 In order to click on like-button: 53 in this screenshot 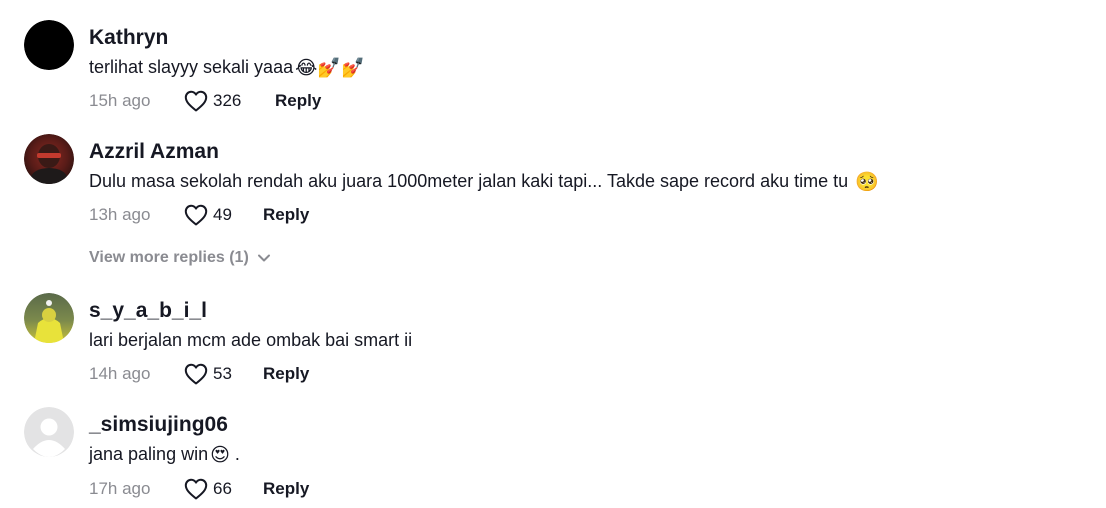, I will do `click(208, 374)`.